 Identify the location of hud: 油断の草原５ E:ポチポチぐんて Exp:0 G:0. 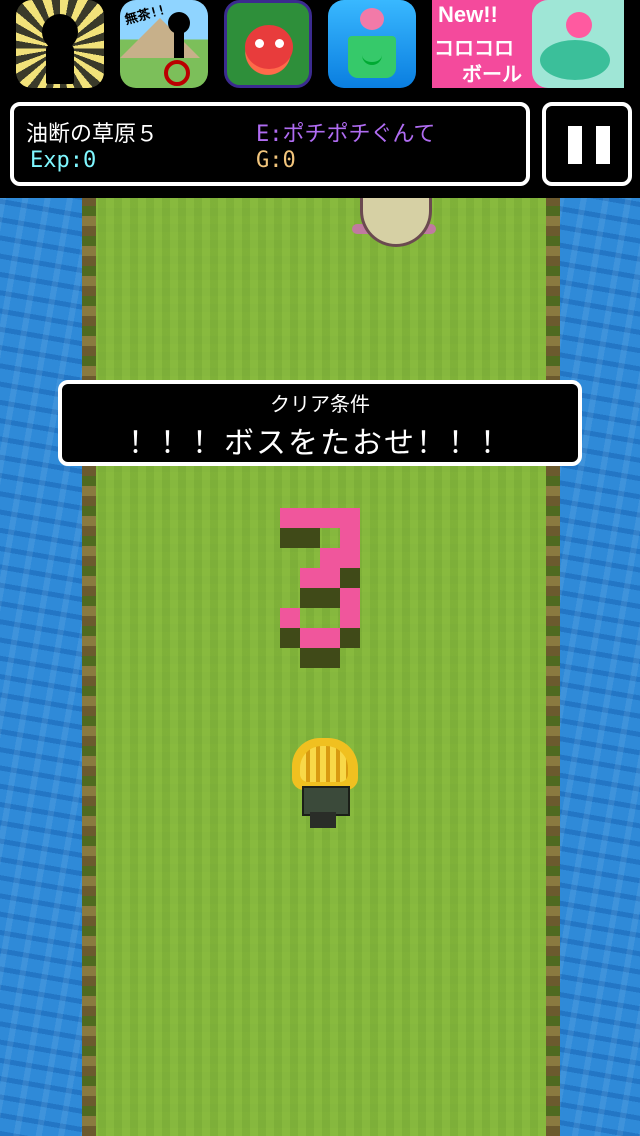
(320, 146).